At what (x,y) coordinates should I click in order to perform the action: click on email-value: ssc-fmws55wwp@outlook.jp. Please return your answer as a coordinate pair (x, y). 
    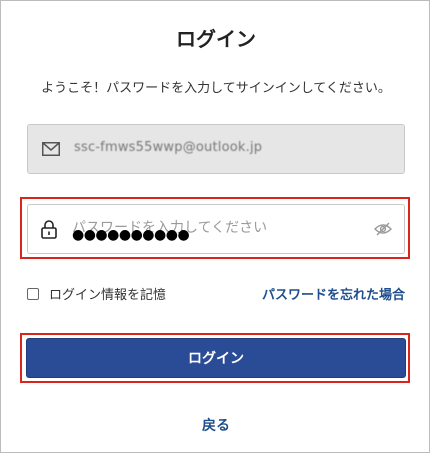
    Looking at the image, I should click on (168, 147).